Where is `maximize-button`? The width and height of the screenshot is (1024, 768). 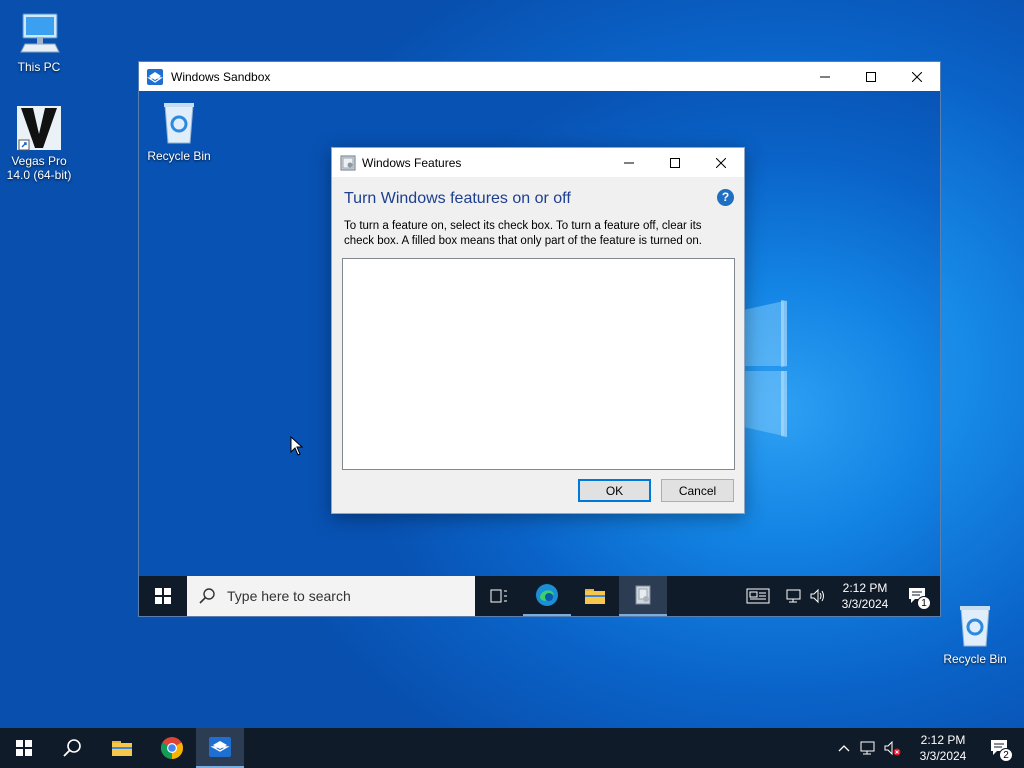 maximize-button is located at coordinates (871, 76).